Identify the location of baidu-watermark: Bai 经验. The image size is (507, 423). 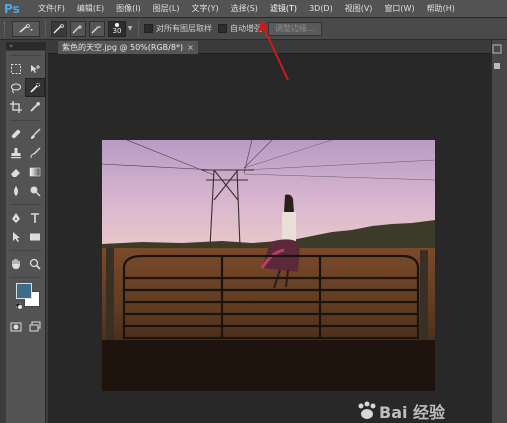
(425, 411).